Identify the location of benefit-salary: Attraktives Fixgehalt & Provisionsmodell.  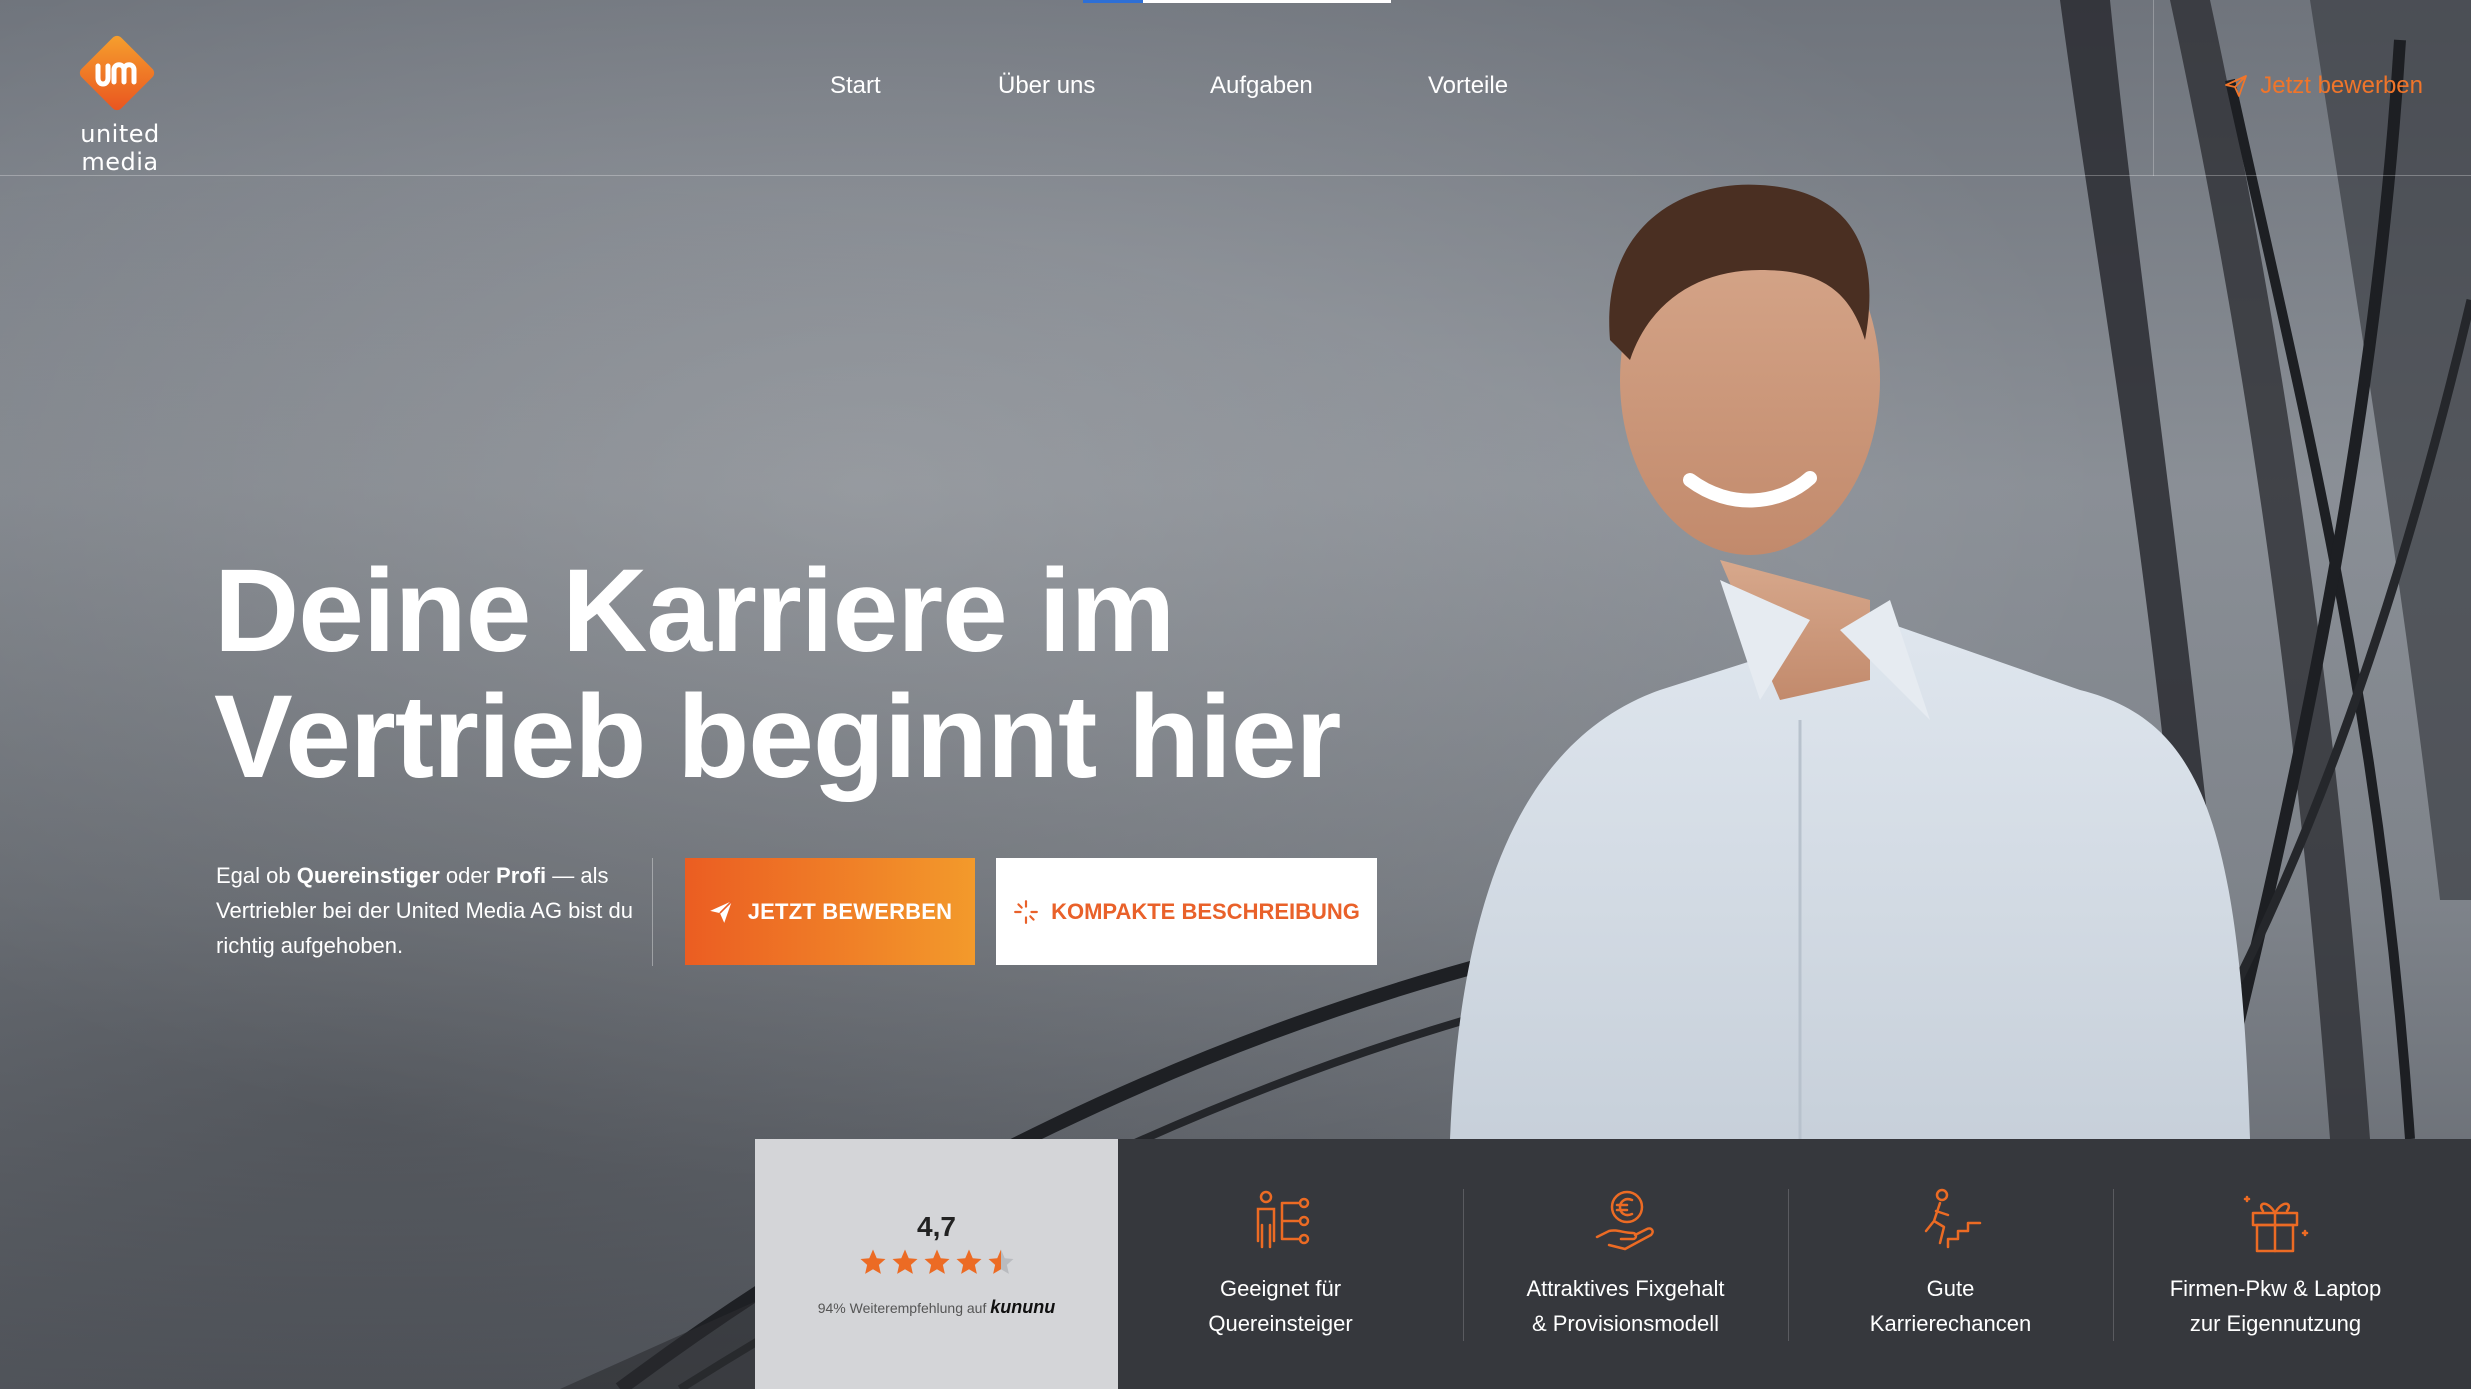
(1625, 1264).